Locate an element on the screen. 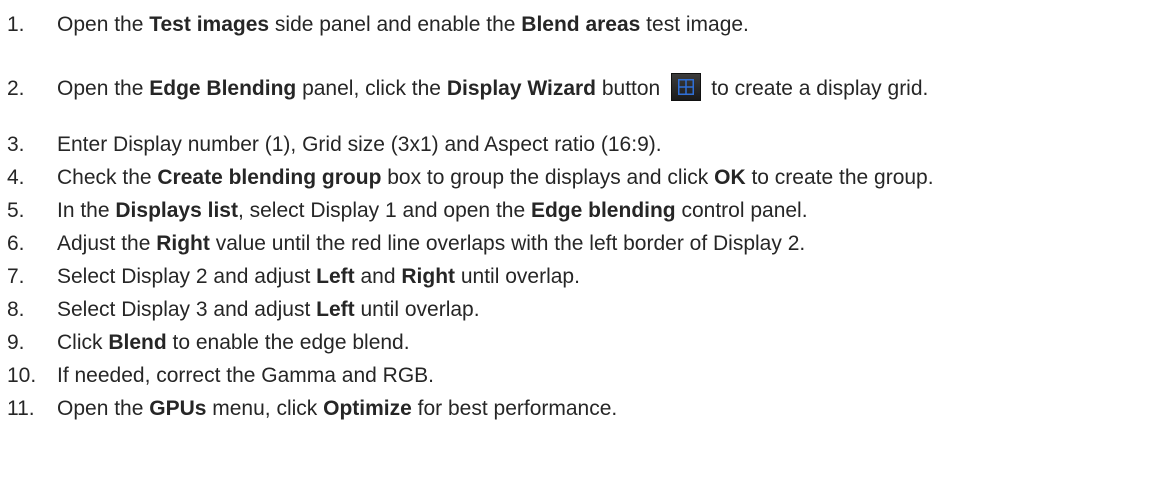 The height and width of the screenshot is (477, 1168). step-number: 7. is located at coordinates (16, 276).